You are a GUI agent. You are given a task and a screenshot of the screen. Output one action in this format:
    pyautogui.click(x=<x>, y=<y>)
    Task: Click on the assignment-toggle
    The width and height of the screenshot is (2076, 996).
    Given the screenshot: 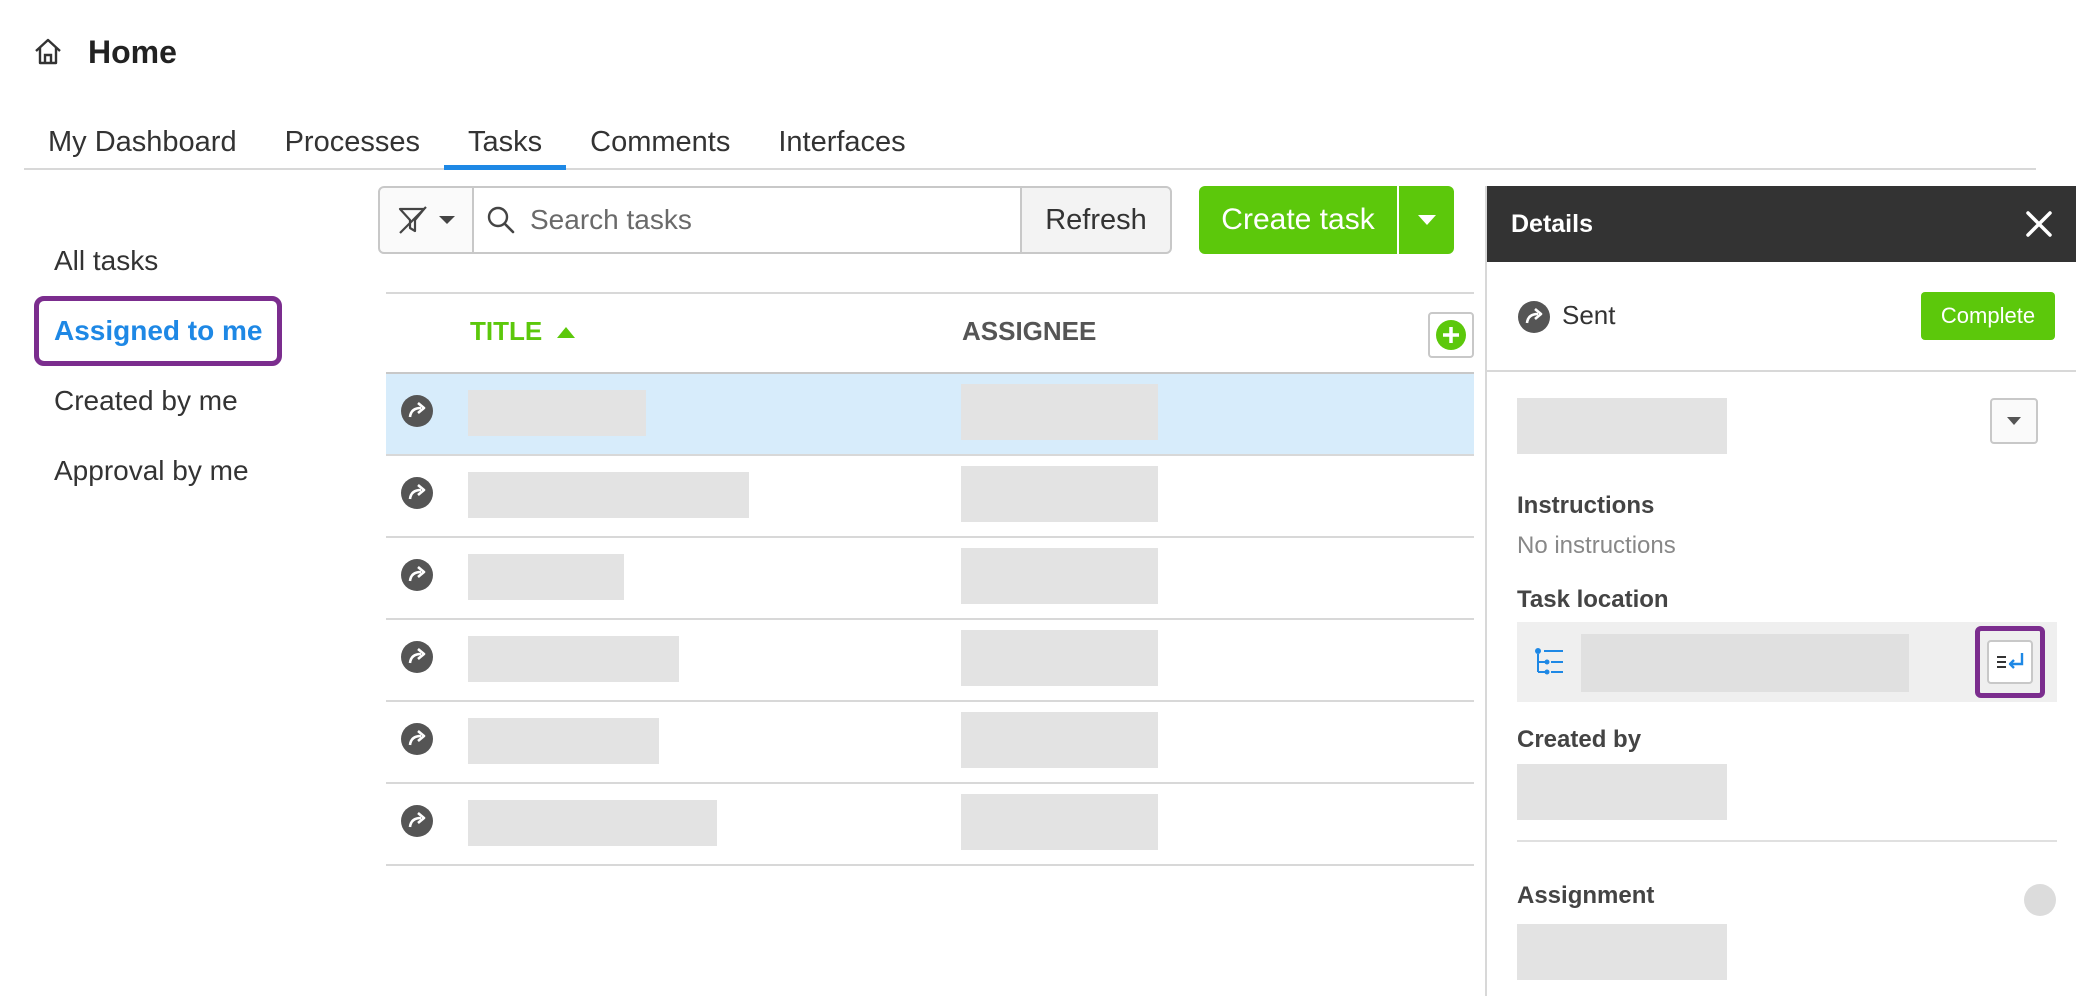 What is the action you would take?
    pyautogui.click(x=2040, y=900)
    